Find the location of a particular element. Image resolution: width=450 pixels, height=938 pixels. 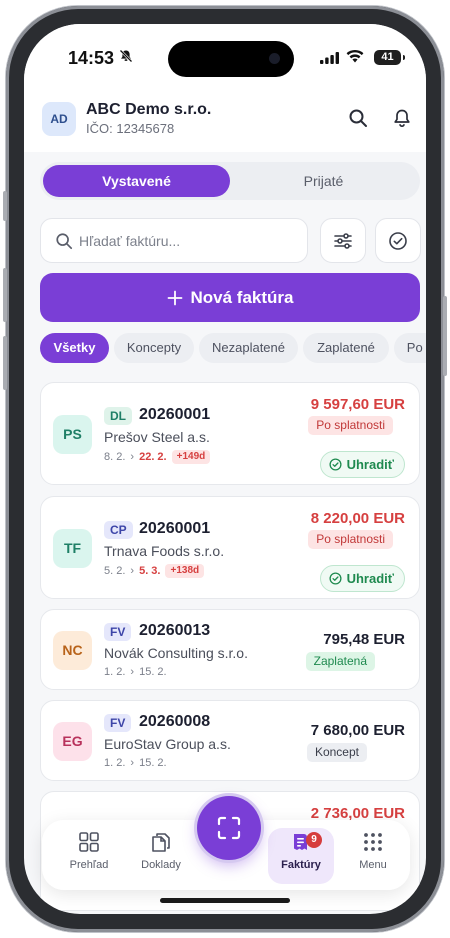

filter-settings-button is located at coordinates (343, 240).